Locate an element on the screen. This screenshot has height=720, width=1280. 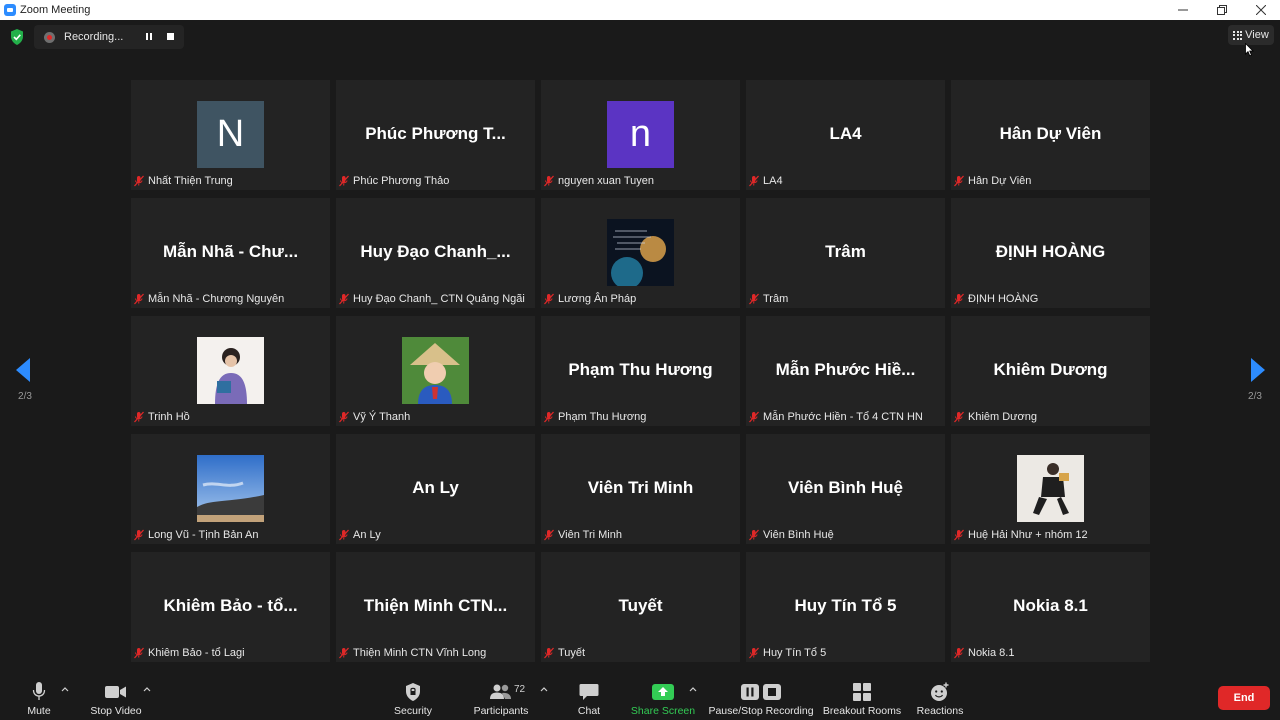
previous-page-arrow-icon is located at coordinates (24, 370).